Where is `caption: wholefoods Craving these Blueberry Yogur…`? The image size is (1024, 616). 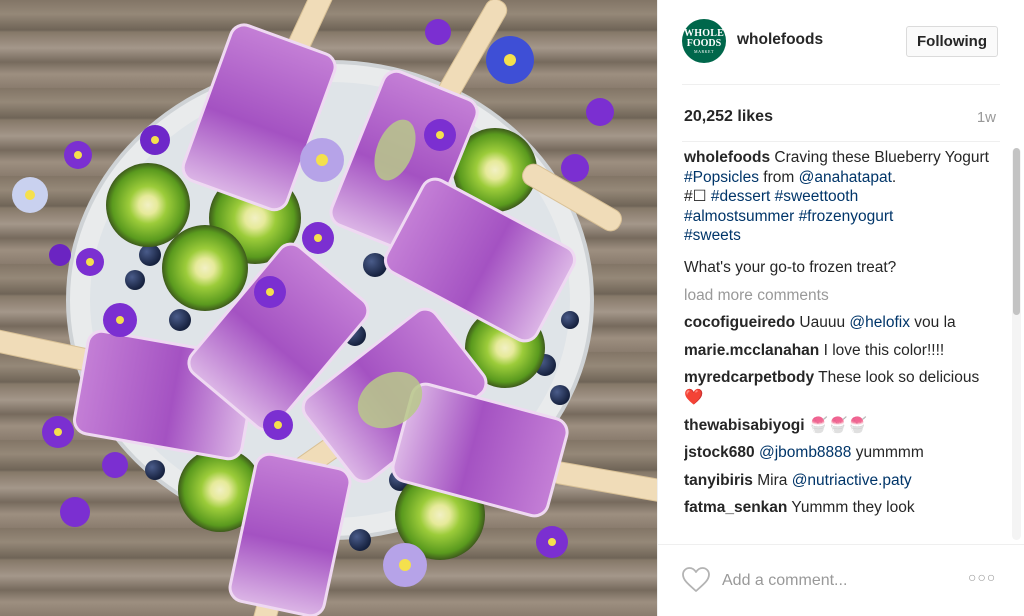 caption: wholefoods Craving these Blueberry Yogur… is located at coordinates (841, 213).